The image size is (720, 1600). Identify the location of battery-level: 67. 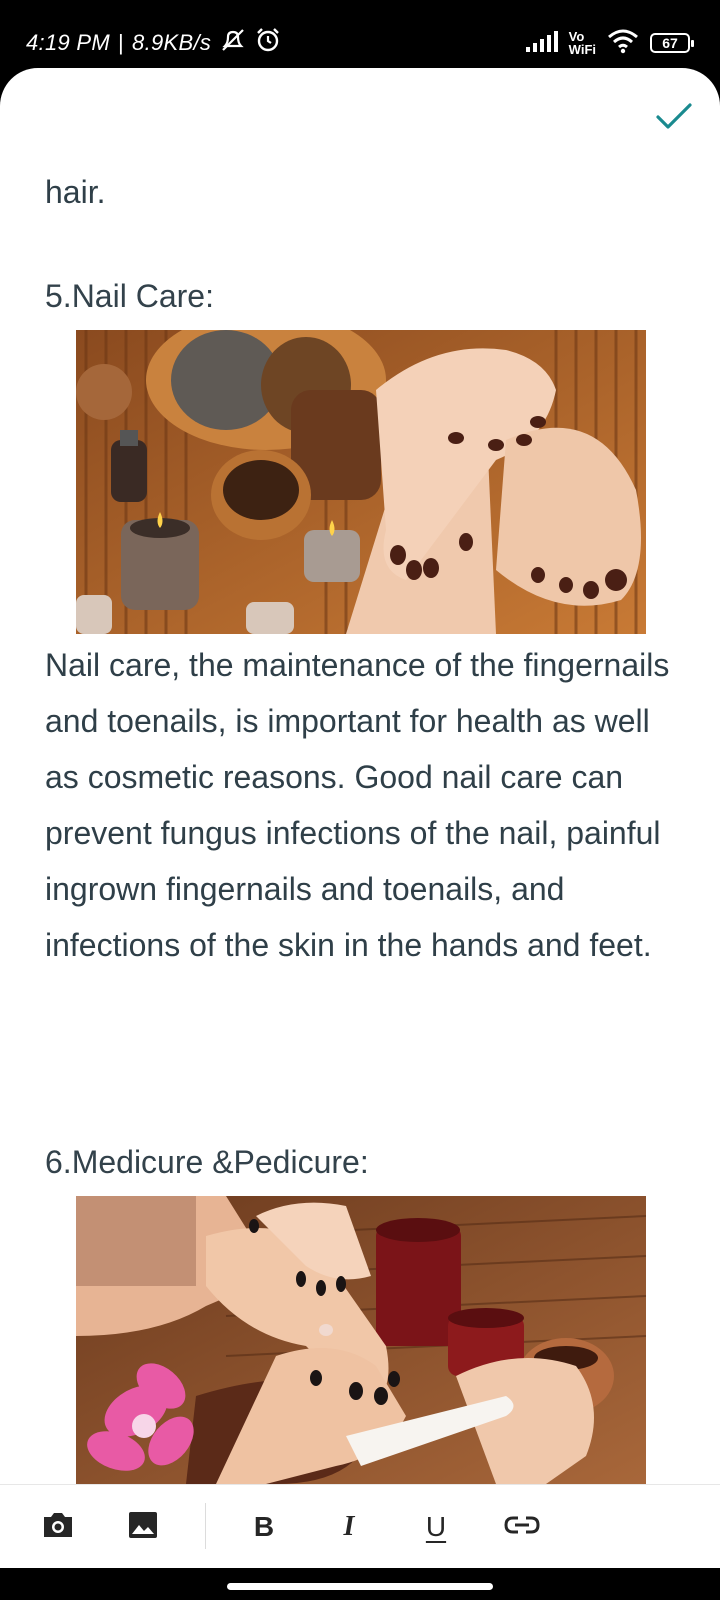
(670, 43).